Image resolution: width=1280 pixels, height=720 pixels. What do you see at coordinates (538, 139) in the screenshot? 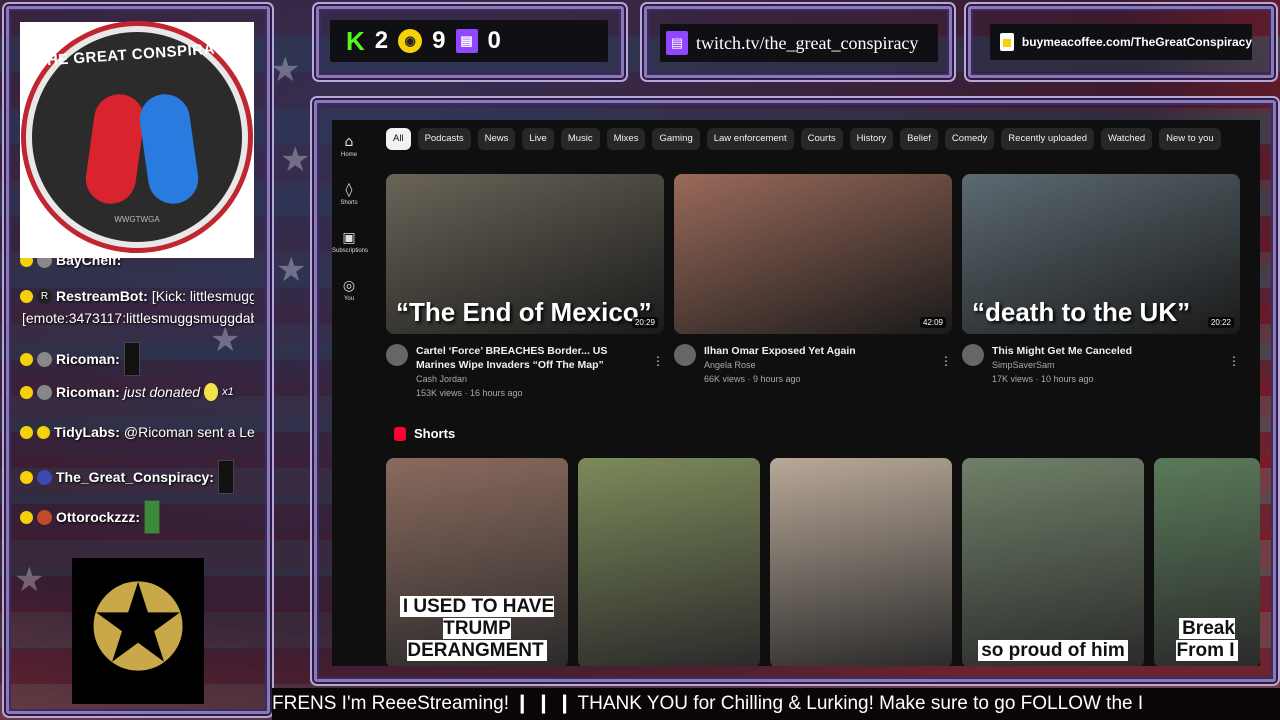
I see `chip-live: Live` at bounding box center [538, 139].